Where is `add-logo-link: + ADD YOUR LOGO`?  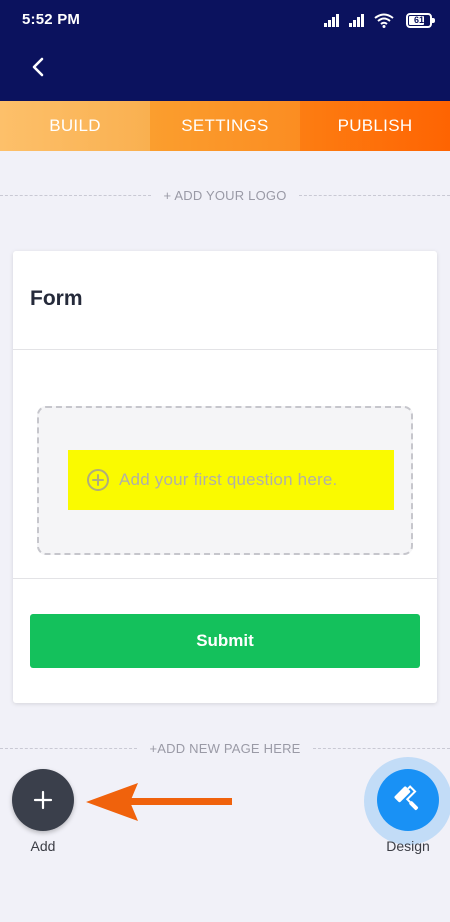
add-logo-link: + ADD YOUR LOGO is located at coordinates (224, 195).